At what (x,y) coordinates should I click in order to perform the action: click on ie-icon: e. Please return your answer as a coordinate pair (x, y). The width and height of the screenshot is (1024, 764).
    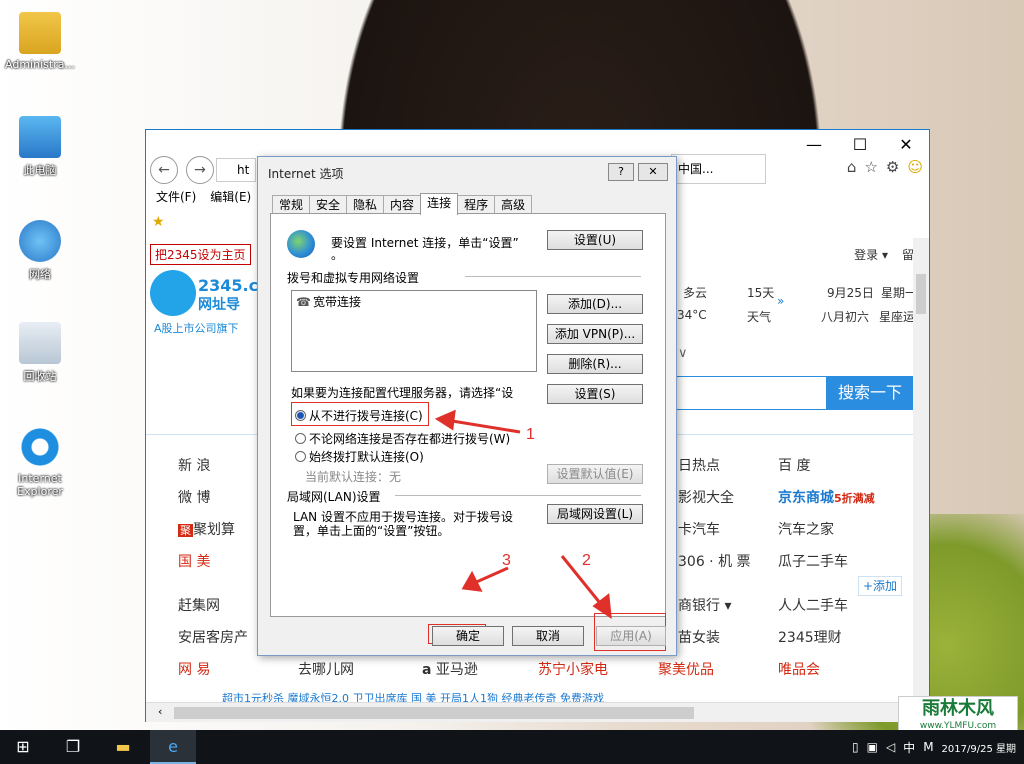
    Looking at the image, I should click on (173, 746).